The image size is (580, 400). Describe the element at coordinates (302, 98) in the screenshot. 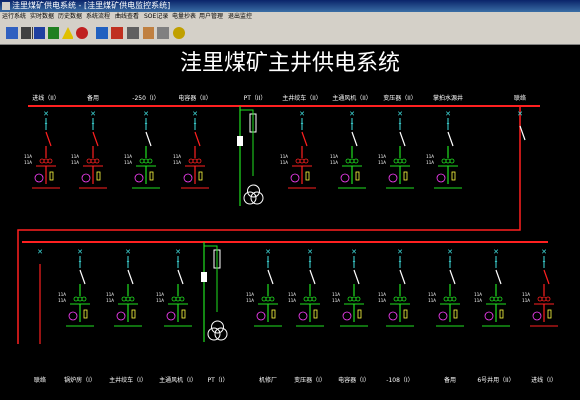

I see `top-feeder-label: 主井绞车（II）` at that location.